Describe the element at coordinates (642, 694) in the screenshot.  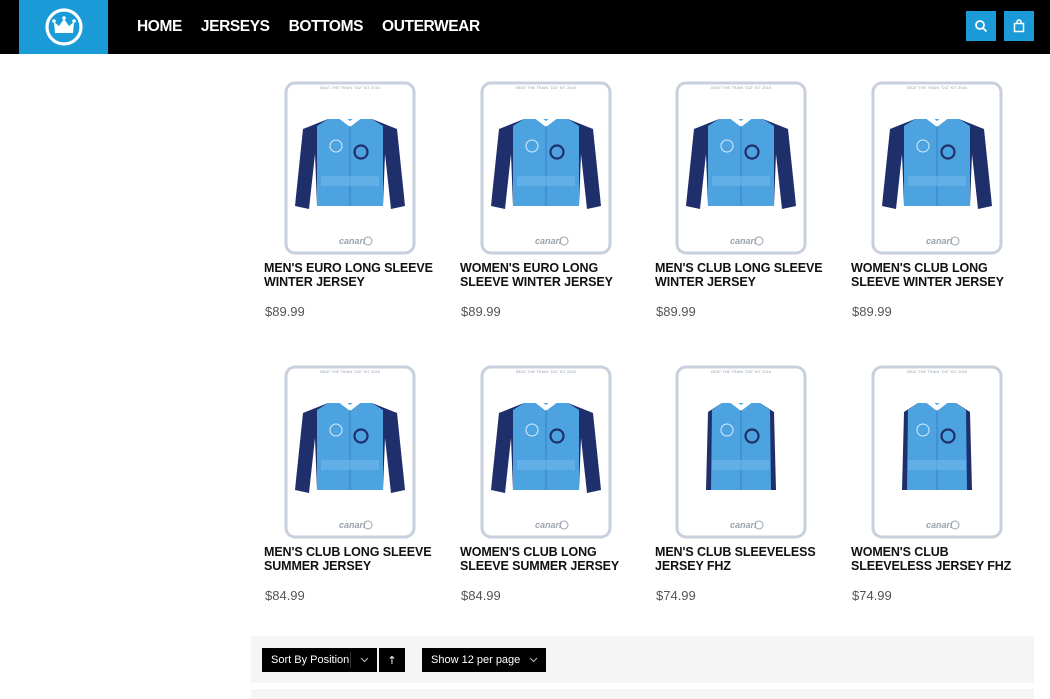
I see `products-toolbar-bottom` at that location.